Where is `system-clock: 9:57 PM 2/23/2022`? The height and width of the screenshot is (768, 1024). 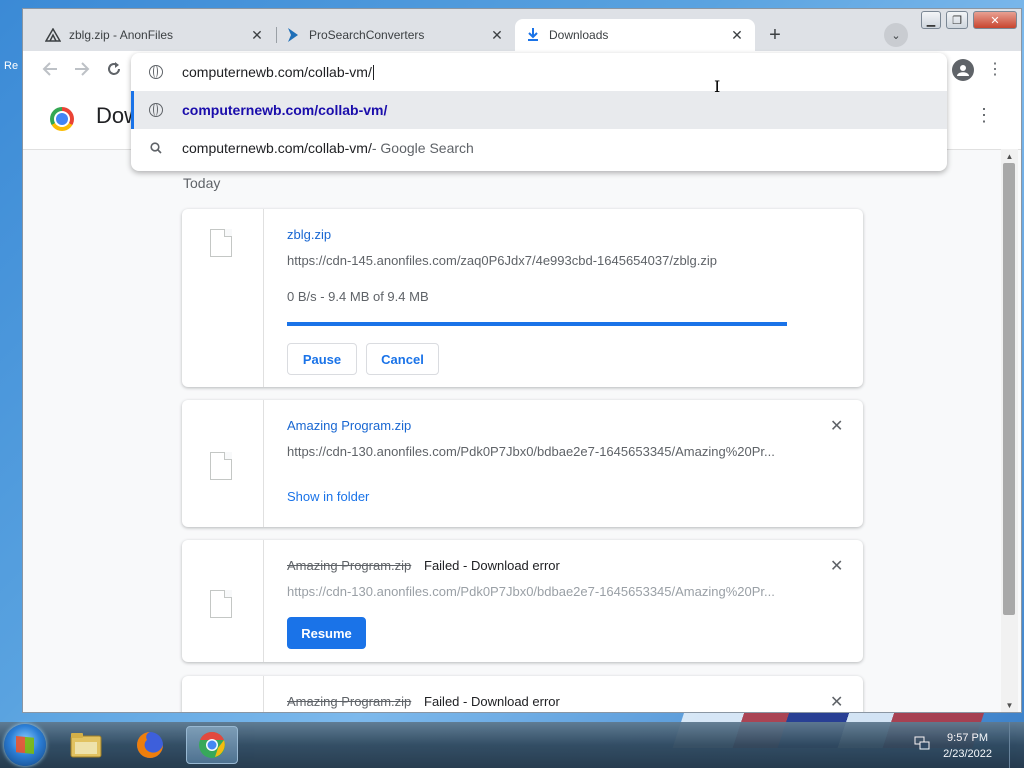 system-clock: 9:57 PM 2/23/2022 is located at coordinates (967, 746).